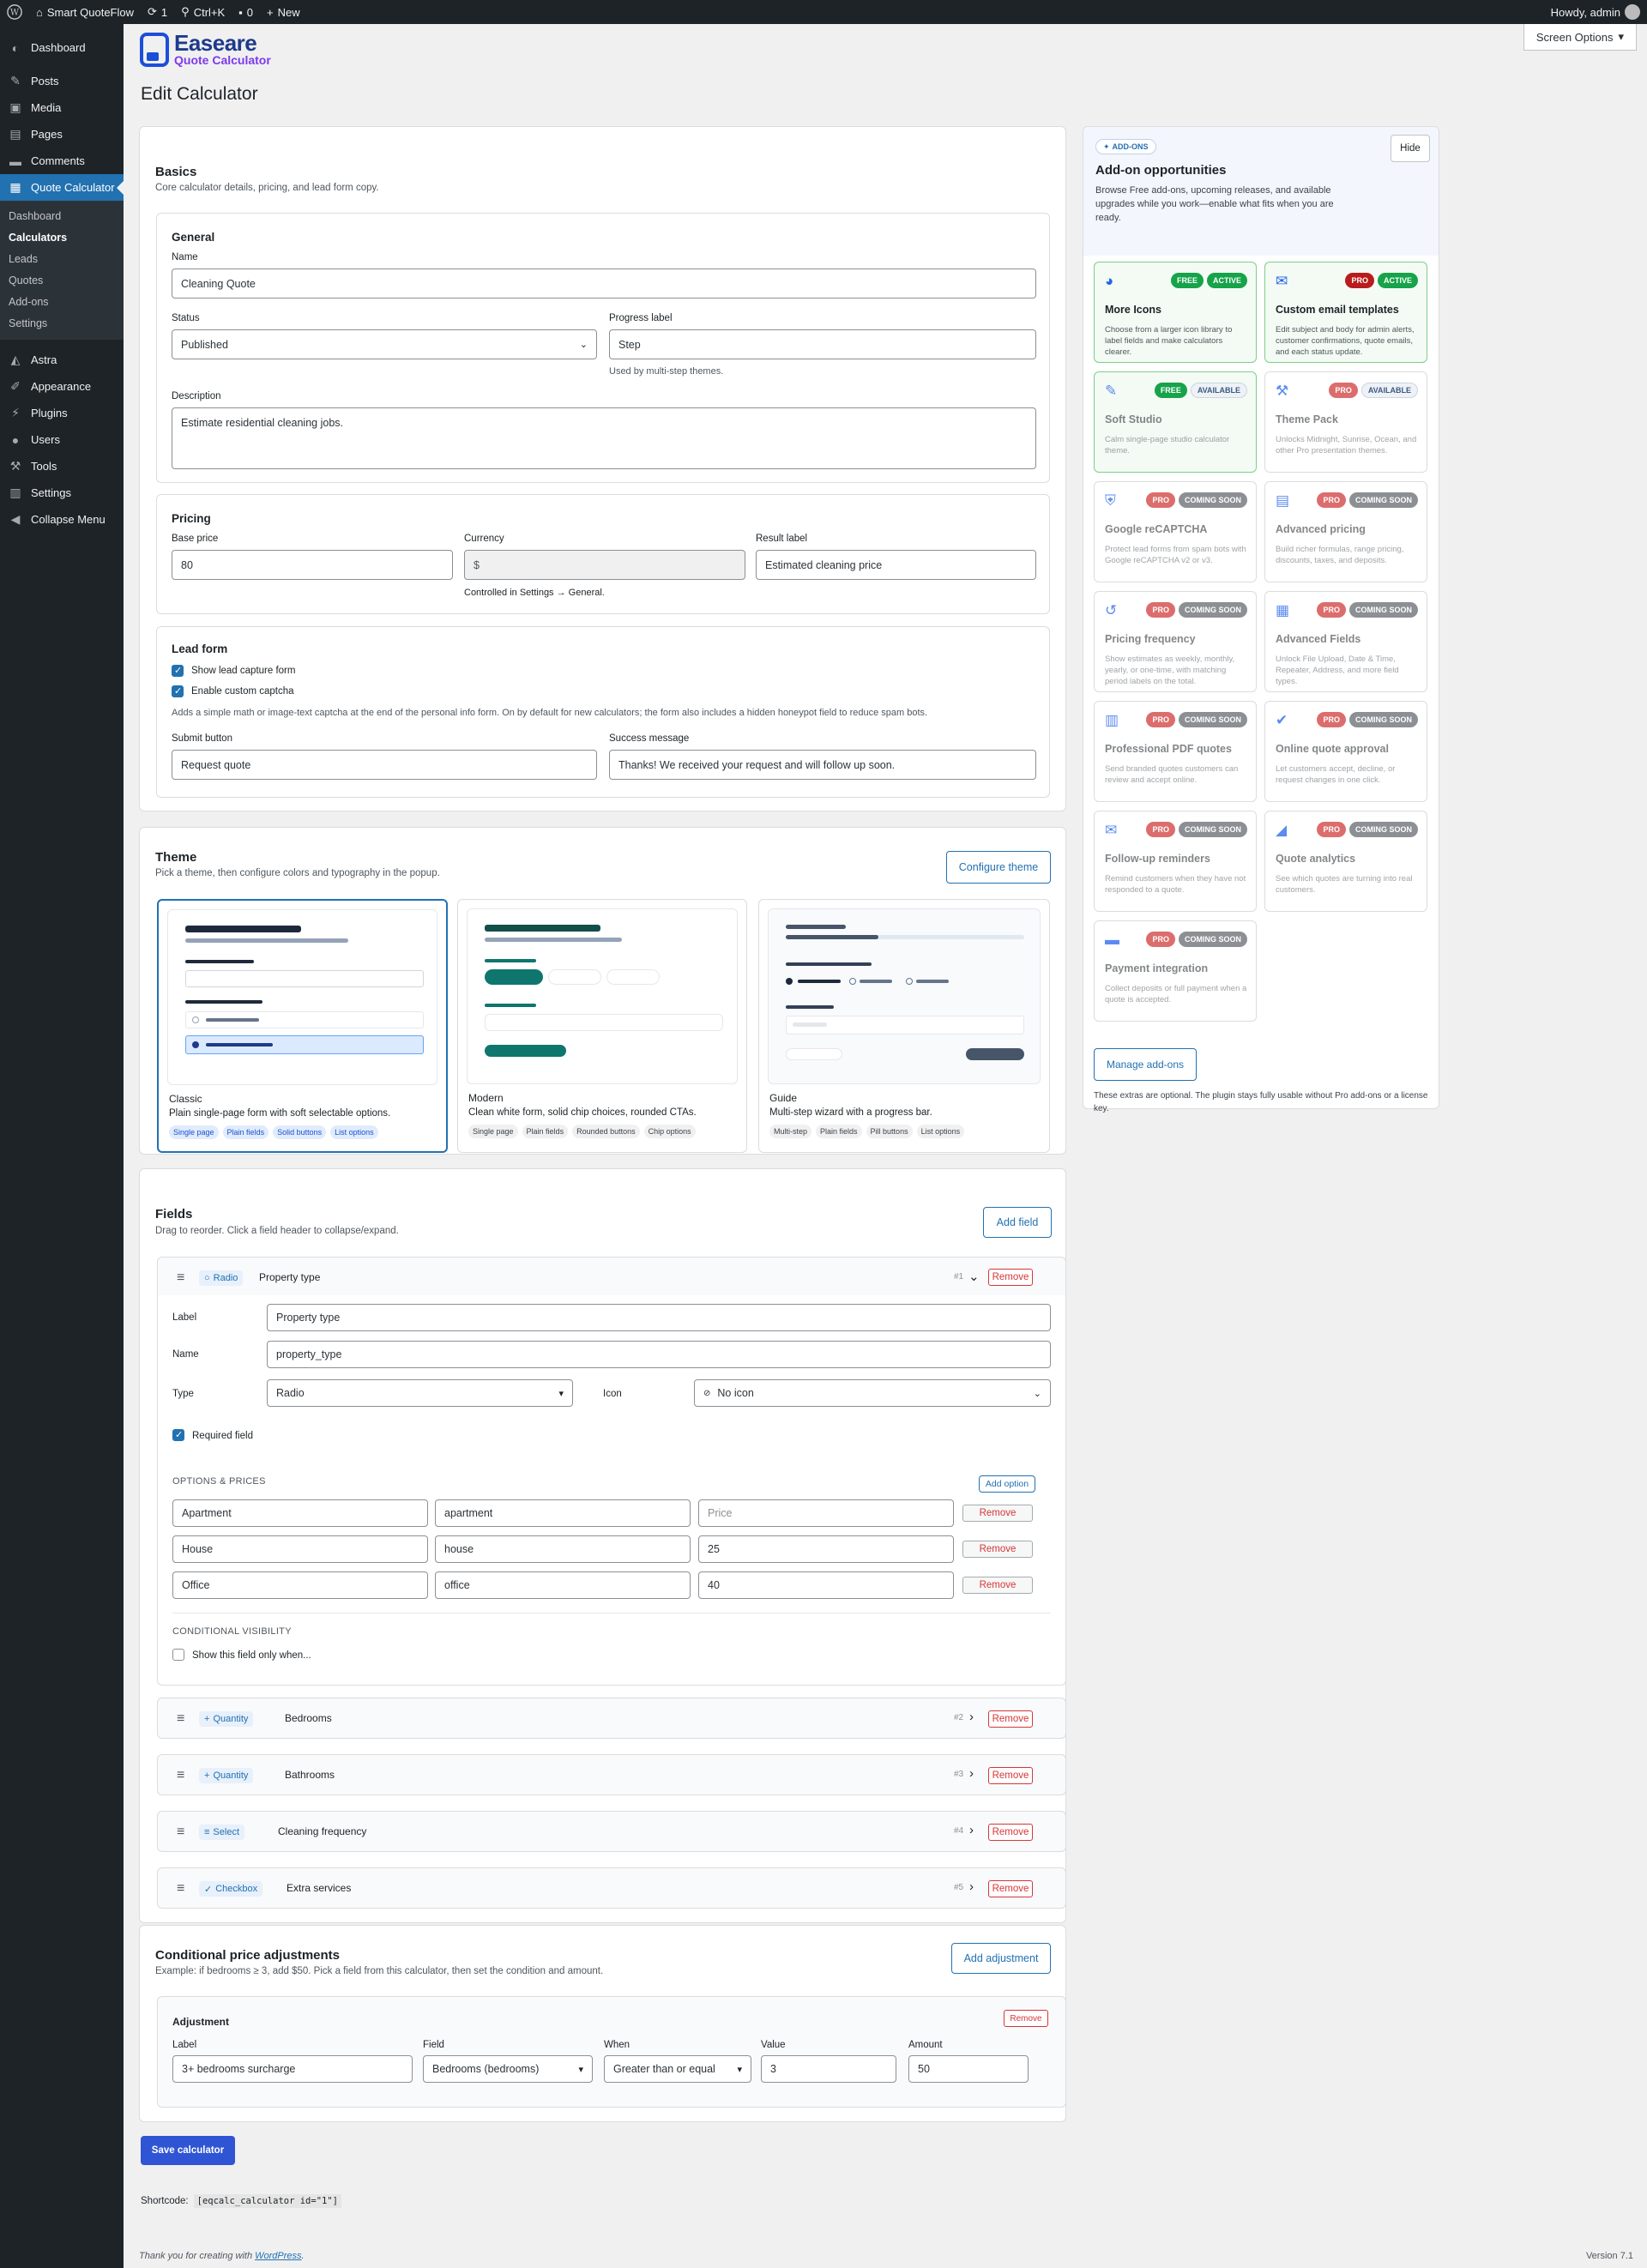 Image resolution: width=1647 pixels, height=2268 pixels. Describe the element at coordinates (312, 565) in the screenshot. I see `base-price-input: 80` at that location.